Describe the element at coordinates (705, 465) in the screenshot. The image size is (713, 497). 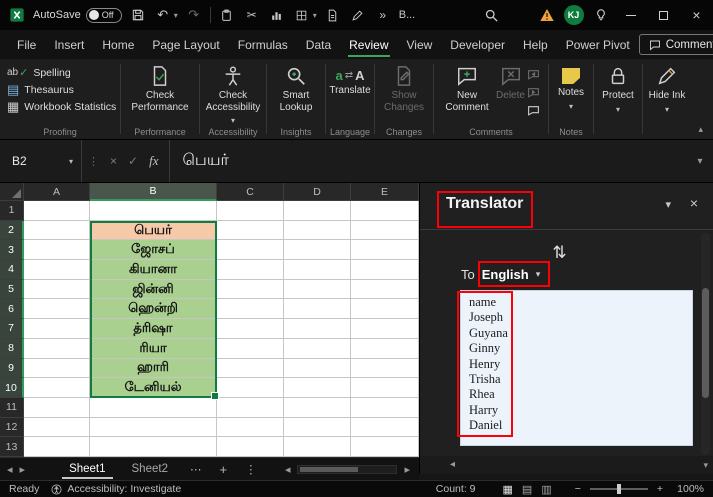
I see `scroll-down-icon: ▾` at that location.